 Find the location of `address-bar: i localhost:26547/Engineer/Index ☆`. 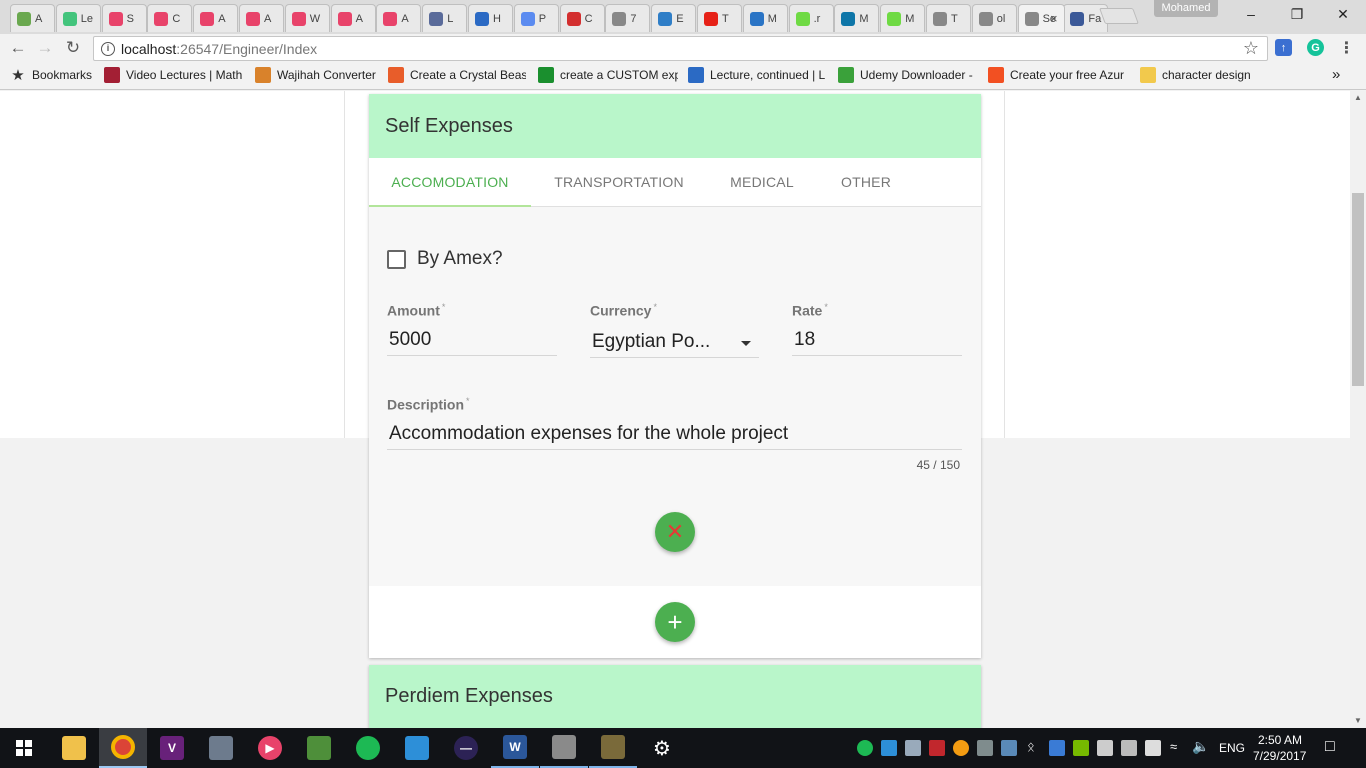

address-bar: i localhost:26547/Engineer/Index ☆ is located at coordinates (680, 48).